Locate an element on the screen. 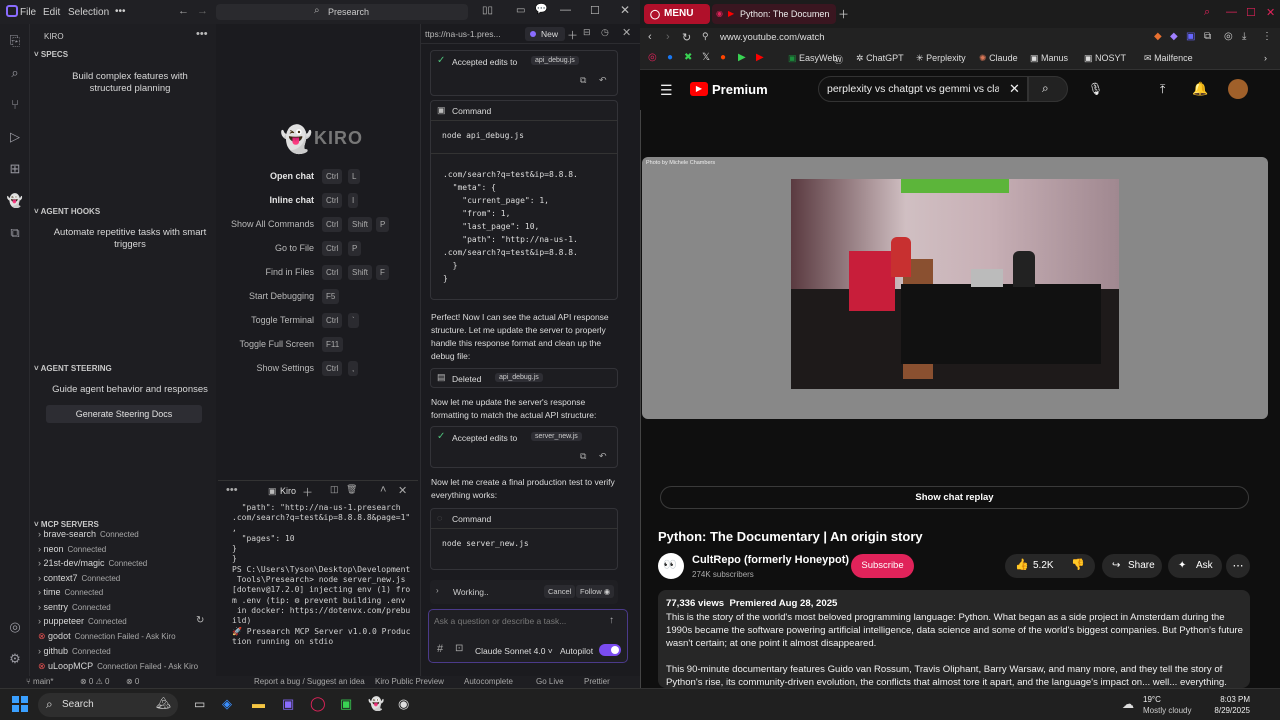  mcp-server-item: › sentry Connected is located at coordinates (74, 607).